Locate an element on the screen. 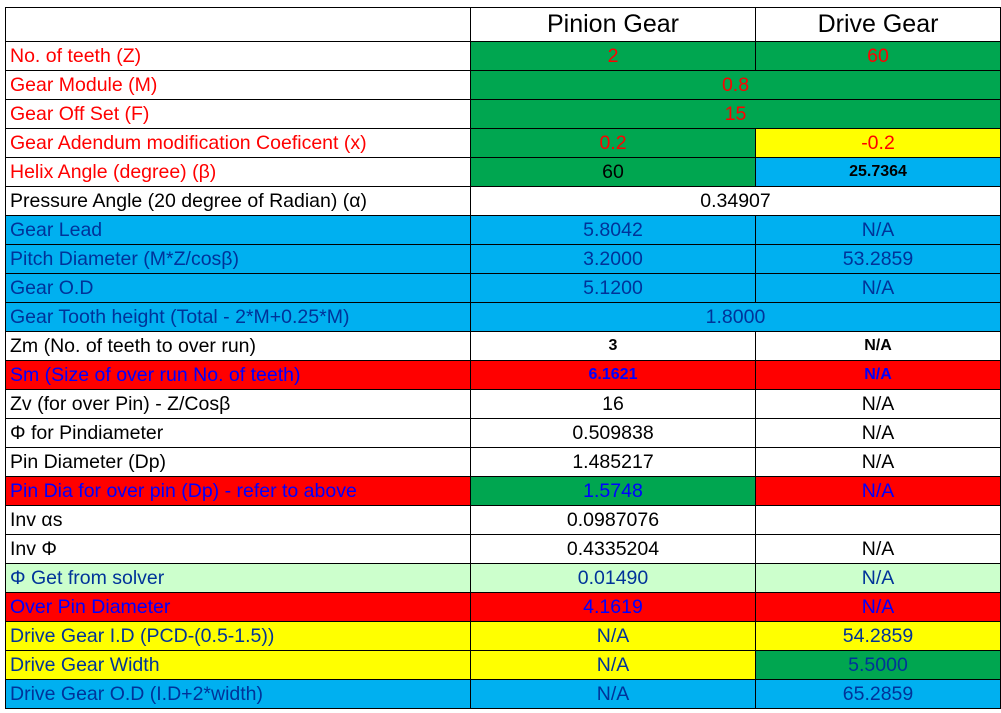 Image resolution: width=1001 pixels, height=713 pixels. label-cell-zv-for-over-pin-z-cos: Zv (for over Pin) - Z/Cosβ is located at coordinates (238, 404).